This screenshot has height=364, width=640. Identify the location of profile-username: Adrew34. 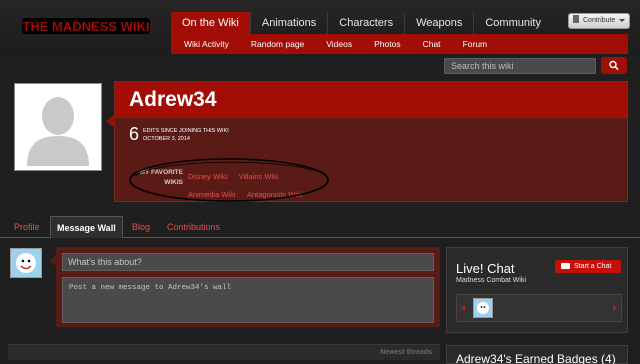
(173, 99).